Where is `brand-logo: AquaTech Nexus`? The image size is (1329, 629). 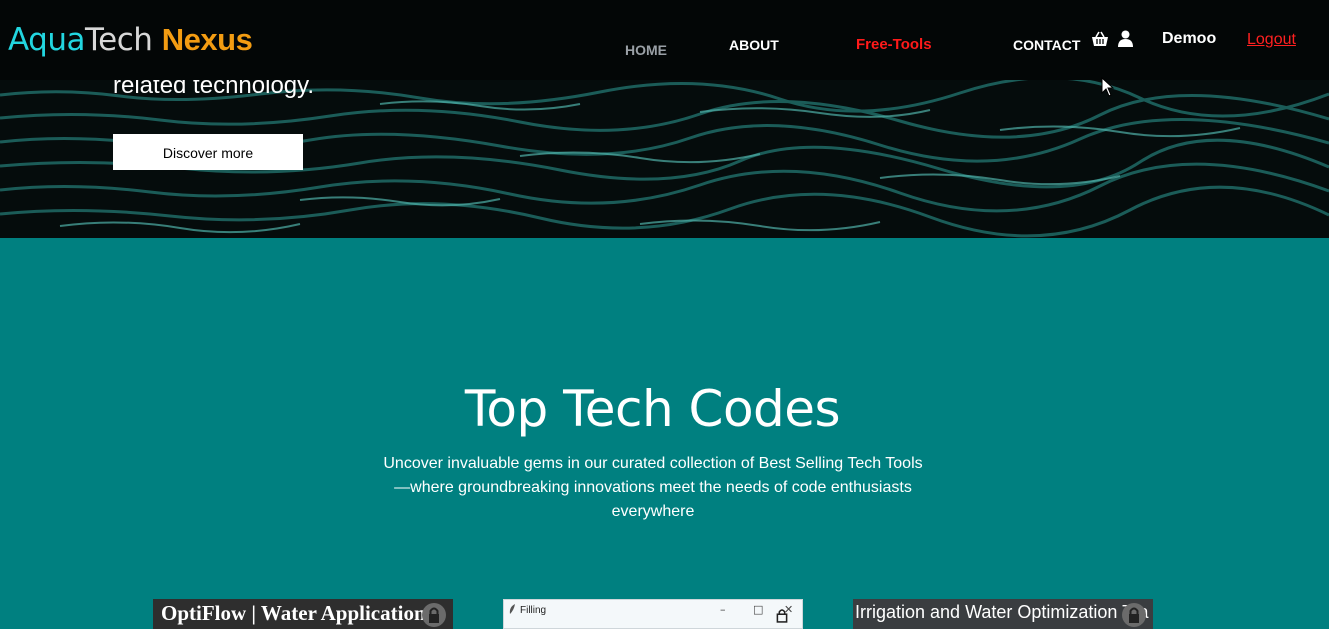
brand-logo: AquaTech Nexus is located at coordinates (130, 40).